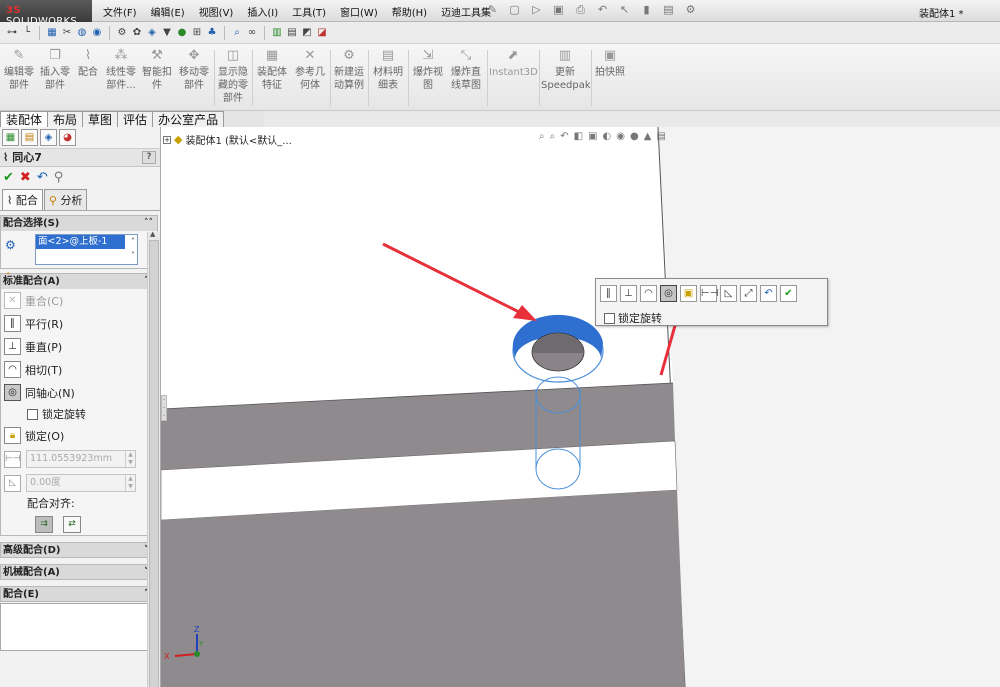 This screenshot has width=1000, height=687. I want to click on advanced-mates-header: 高级配合(D)˅˅, so click(79, 550).